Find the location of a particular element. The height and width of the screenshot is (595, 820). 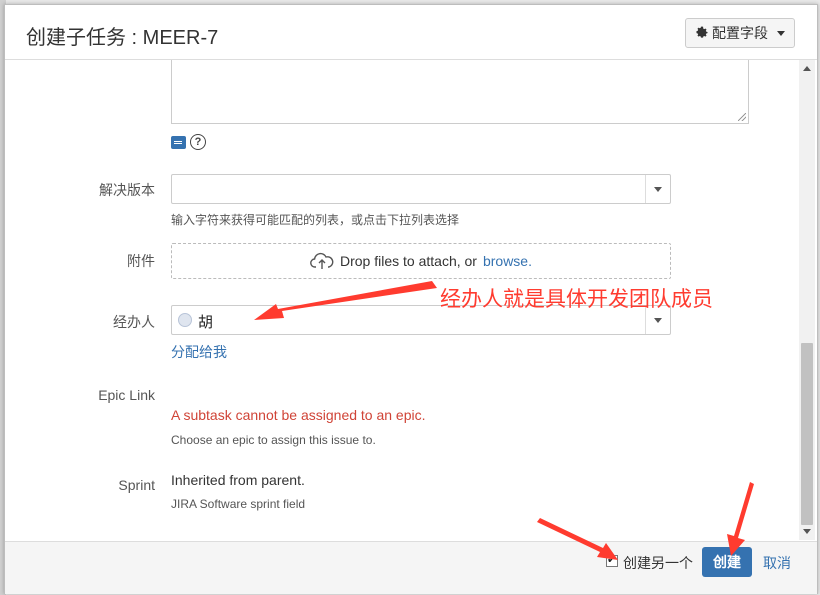

sprint-hint: JIRA Software sprint field is located at coordinates (238, 504).